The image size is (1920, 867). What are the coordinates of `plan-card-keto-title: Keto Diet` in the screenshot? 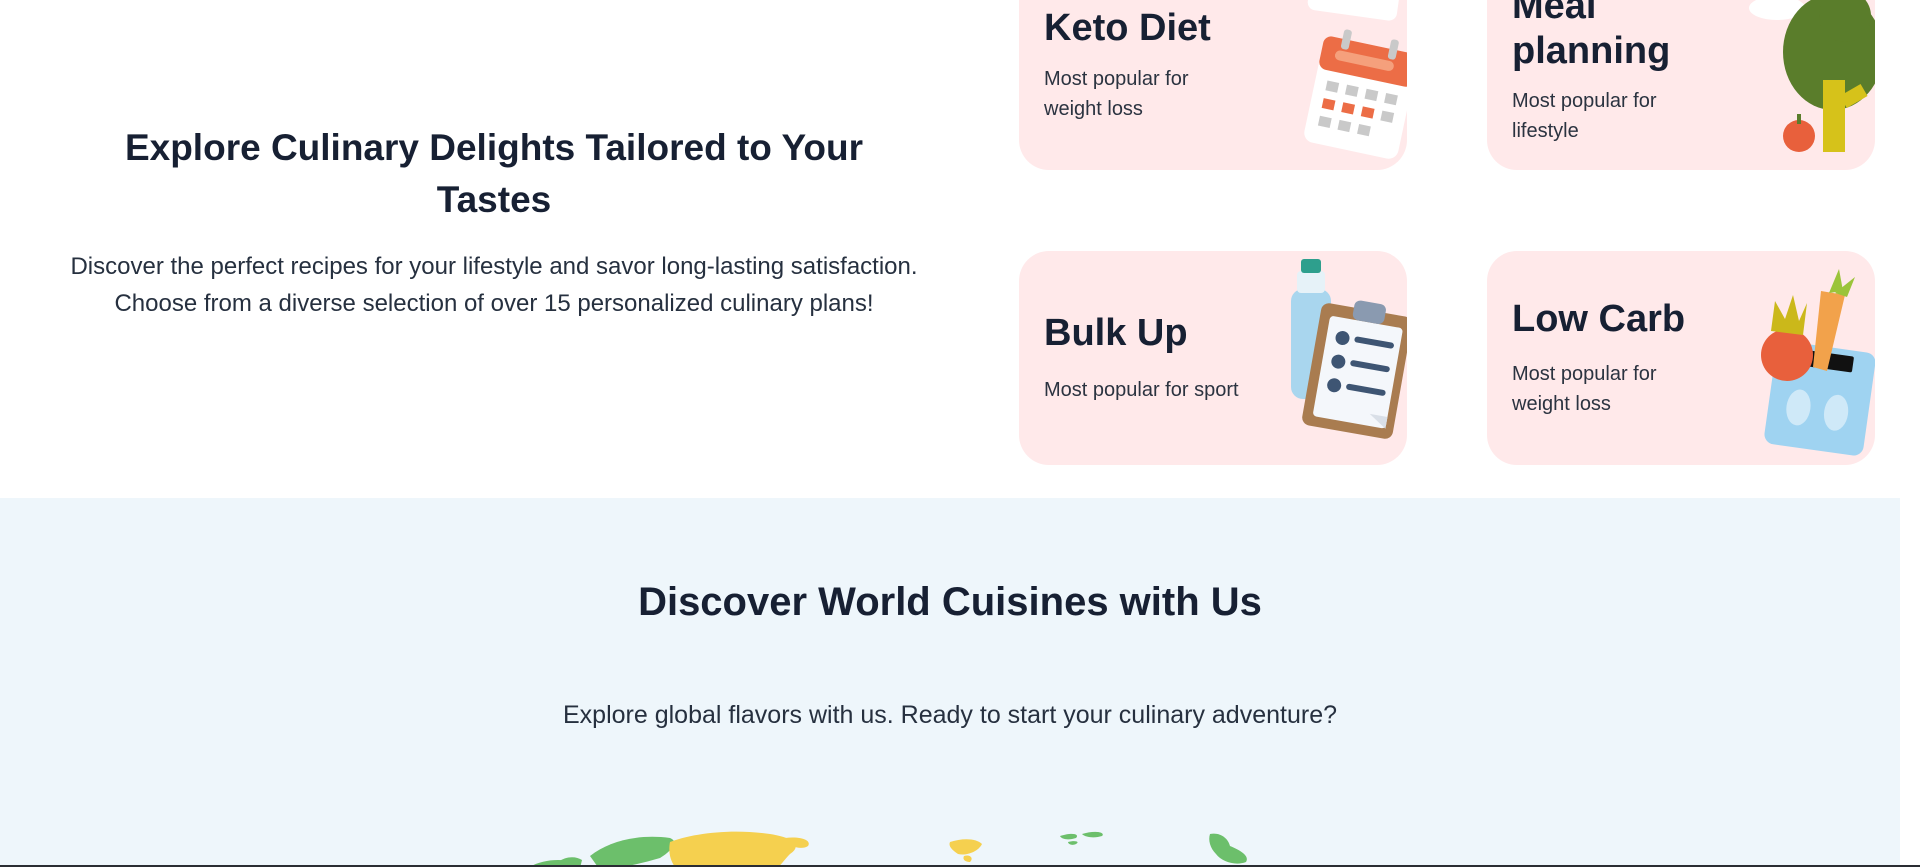 It's located at (1127, 28).